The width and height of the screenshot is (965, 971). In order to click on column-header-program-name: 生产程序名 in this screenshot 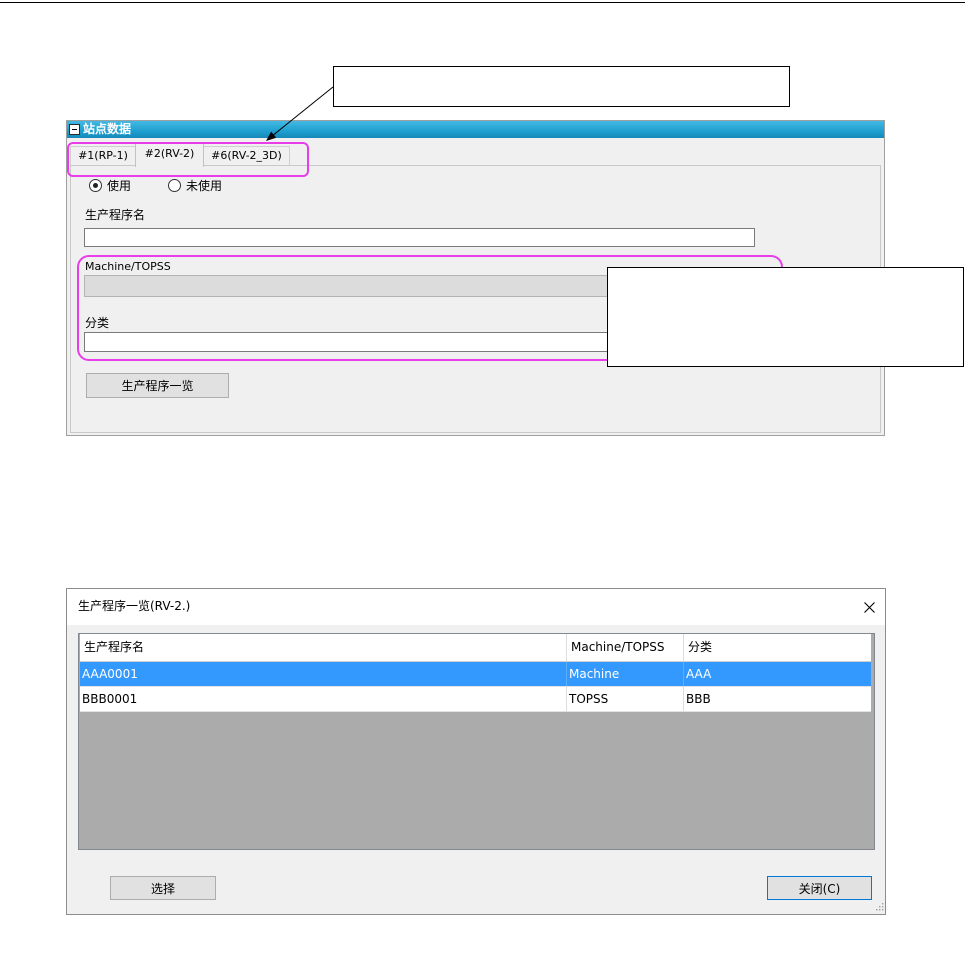, I will do `click(323, 647)`.